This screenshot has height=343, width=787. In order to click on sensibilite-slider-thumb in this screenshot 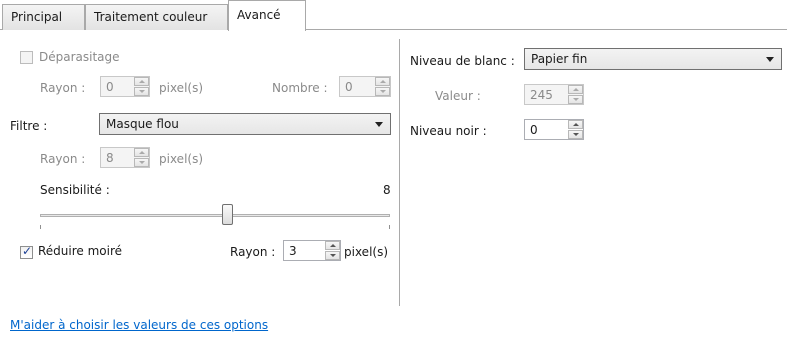, I will do `click(227, 214)`.